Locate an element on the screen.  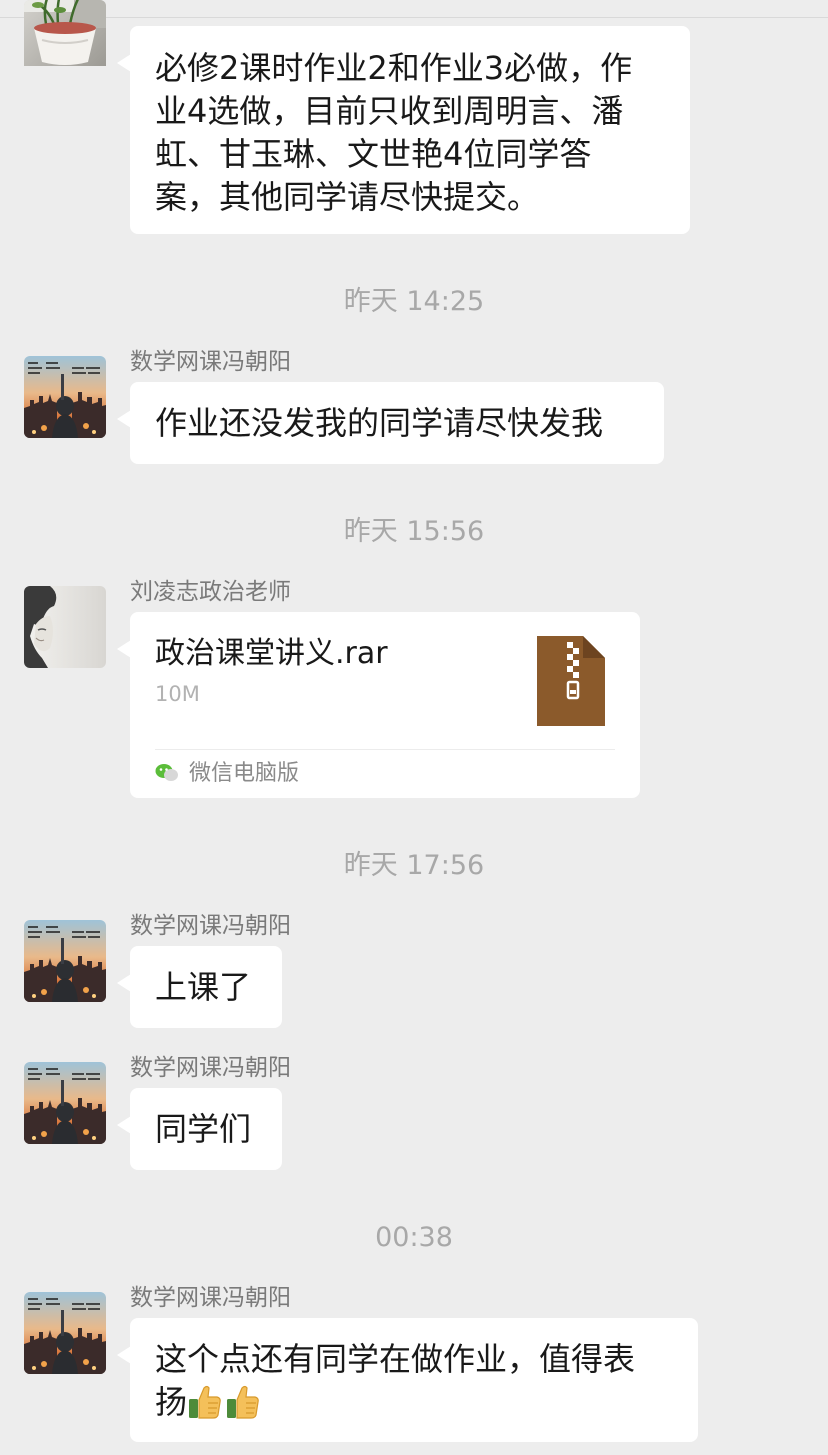
sender-name: 刘凌志政治老师 is located at coordinates (210, 592).